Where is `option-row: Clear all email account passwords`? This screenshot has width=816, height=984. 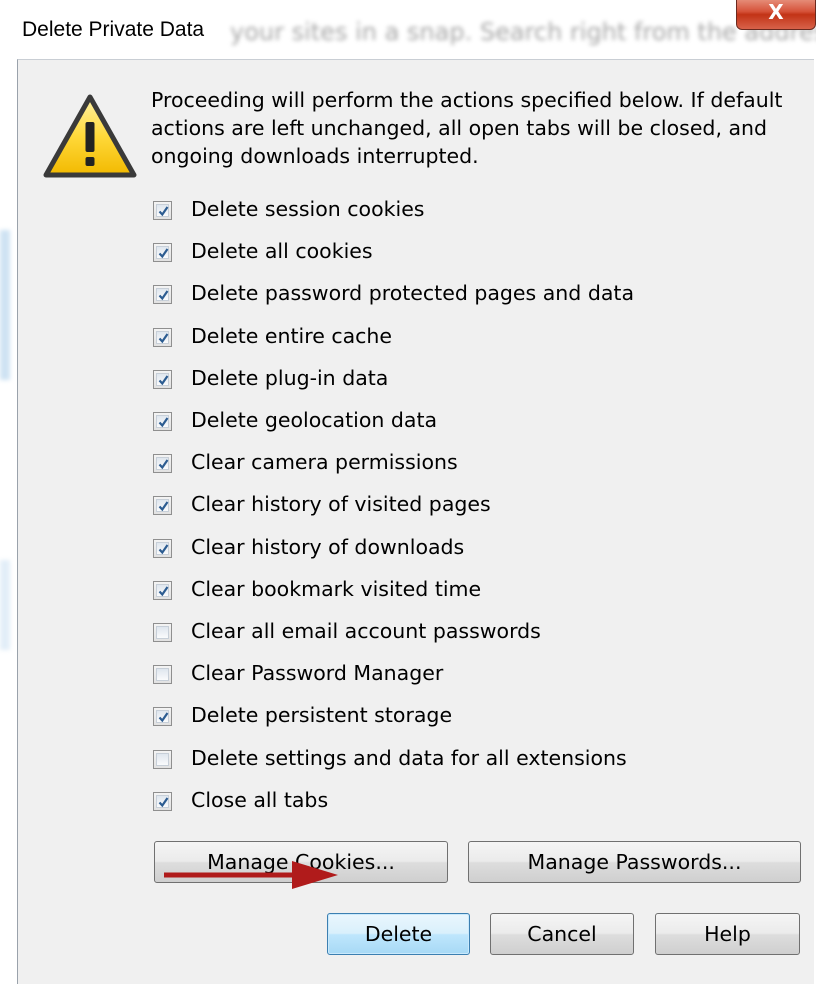
option-row: Clear all email account passwords is located at coordinates (463, 632).